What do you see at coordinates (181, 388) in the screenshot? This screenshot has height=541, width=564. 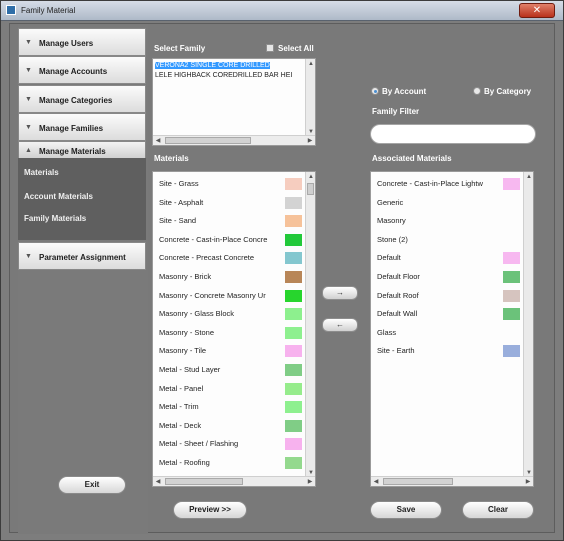 I see `material-name: Metal - Panel` at bounding box center [181, 388].